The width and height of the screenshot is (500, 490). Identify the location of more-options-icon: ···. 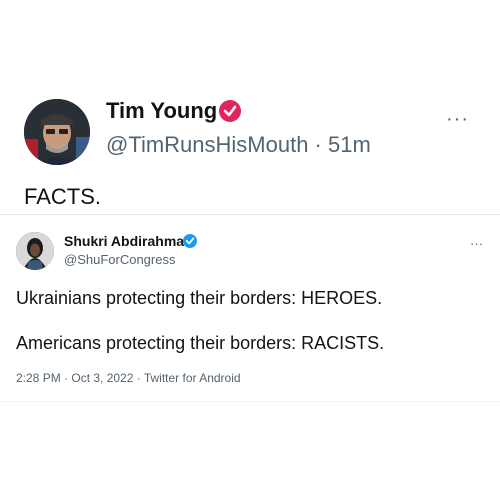
(457, 119).